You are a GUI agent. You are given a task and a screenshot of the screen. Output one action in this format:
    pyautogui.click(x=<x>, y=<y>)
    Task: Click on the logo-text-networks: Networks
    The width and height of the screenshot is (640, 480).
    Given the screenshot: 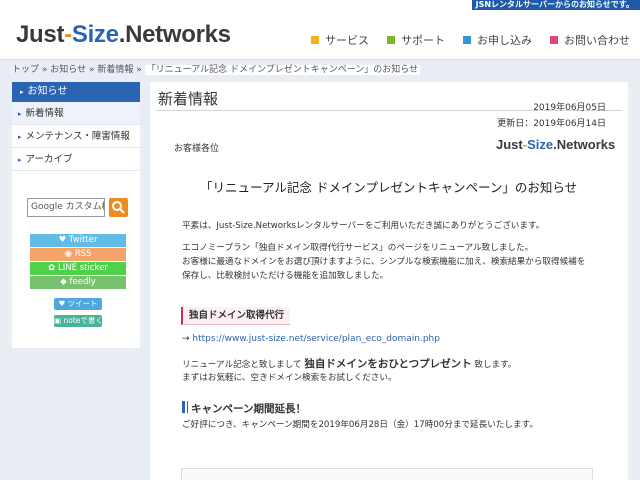 What is the action you would take?
    pyautogui.click(x=178, y=34)
    